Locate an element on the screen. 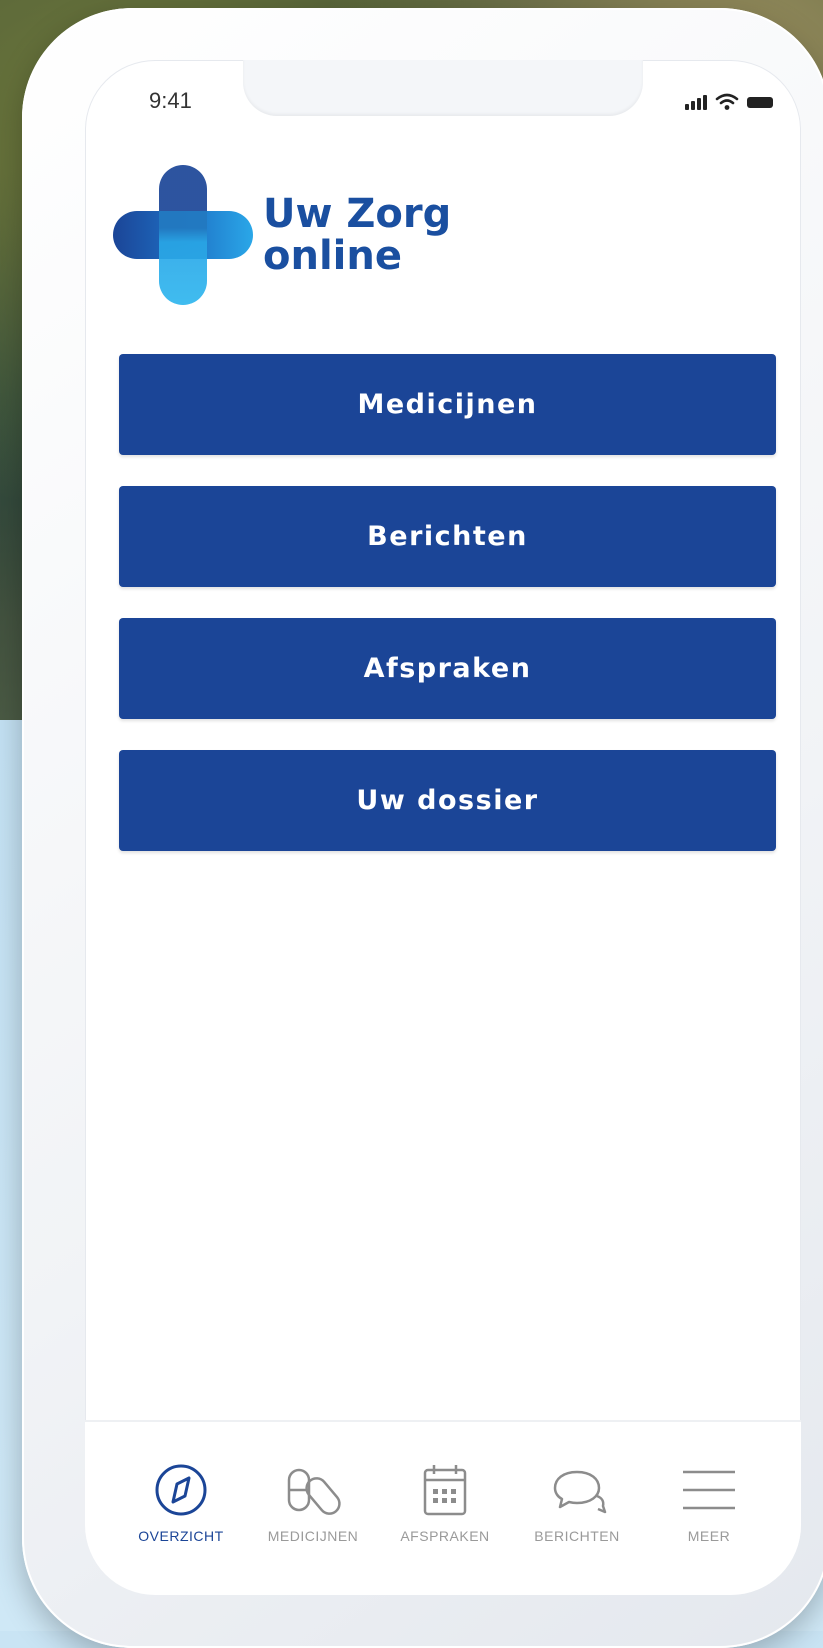 This screenshot has width=823, height=1648. battery-icon is located at coordinates (760, 102).